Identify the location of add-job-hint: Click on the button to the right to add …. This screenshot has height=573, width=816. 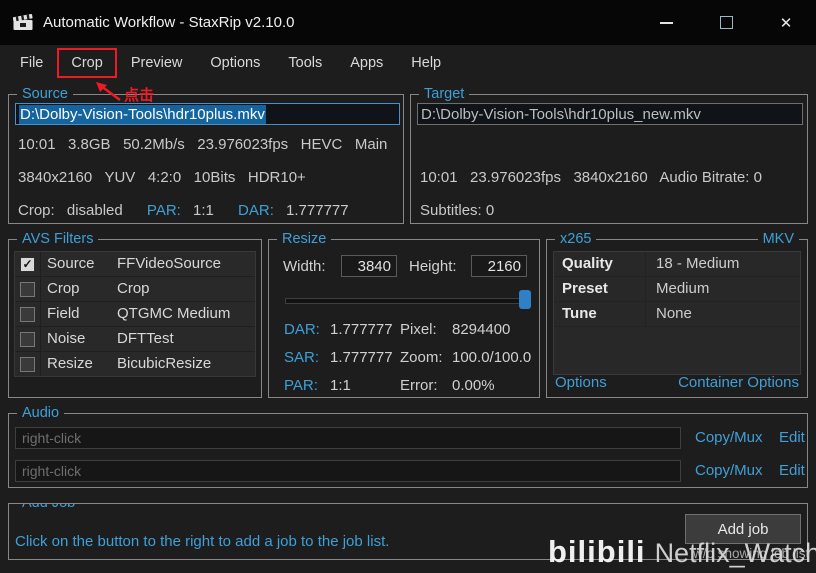
(202, 541).